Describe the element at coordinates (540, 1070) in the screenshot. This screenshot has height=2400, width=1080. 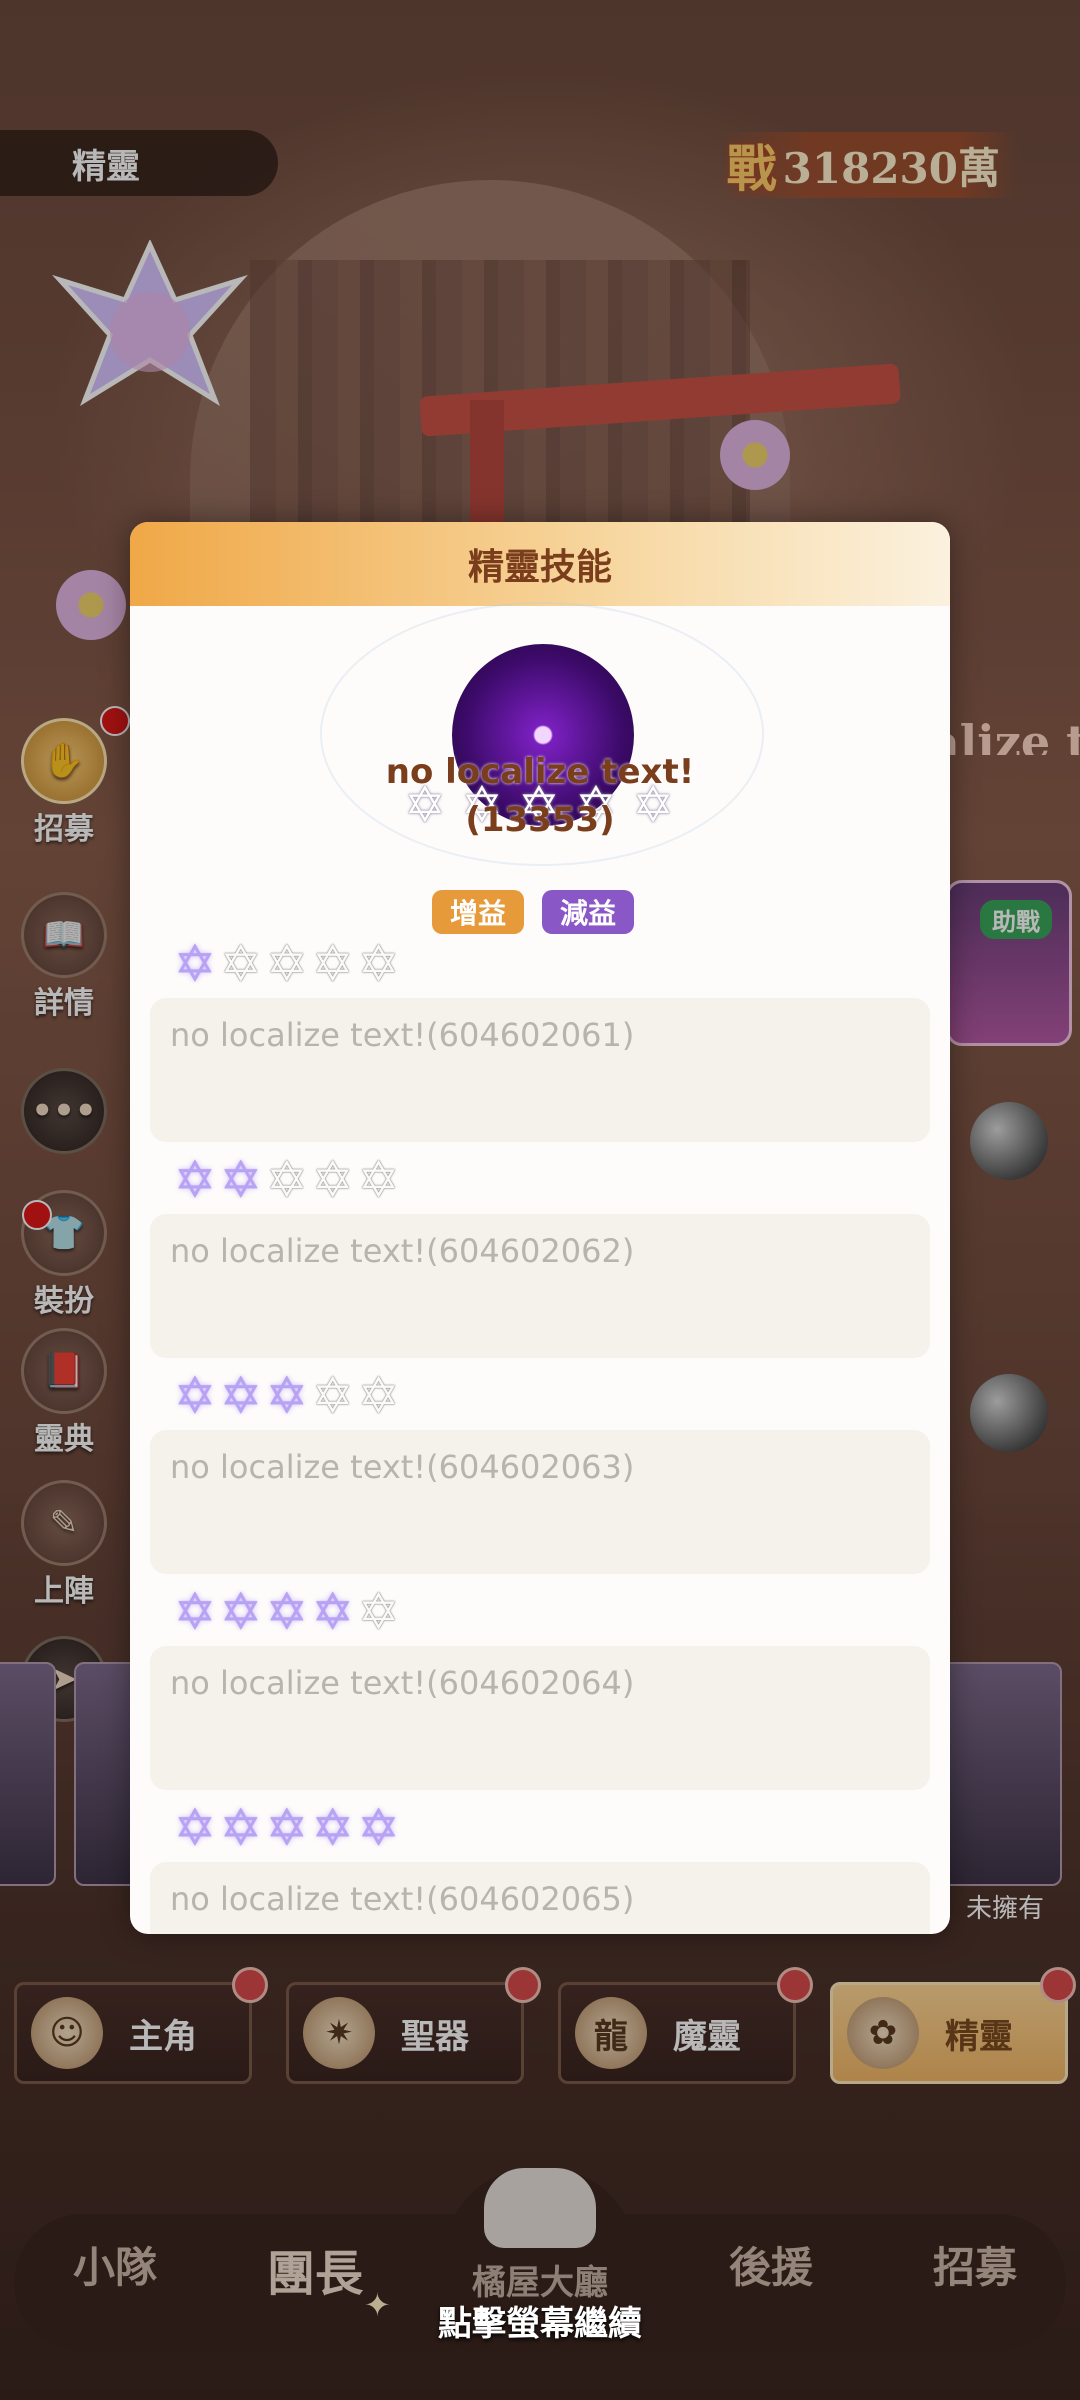
I see `level-description: no localize text!(604602061)` at that location.